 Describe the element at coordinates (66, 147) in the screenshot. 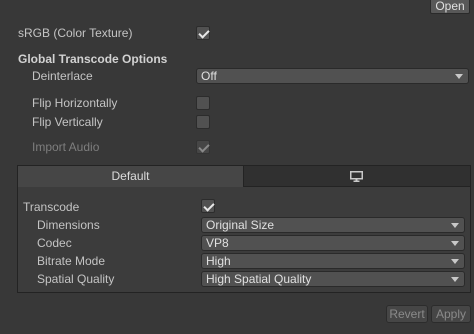

I see `import-audio-label: Import Audio` at that location.